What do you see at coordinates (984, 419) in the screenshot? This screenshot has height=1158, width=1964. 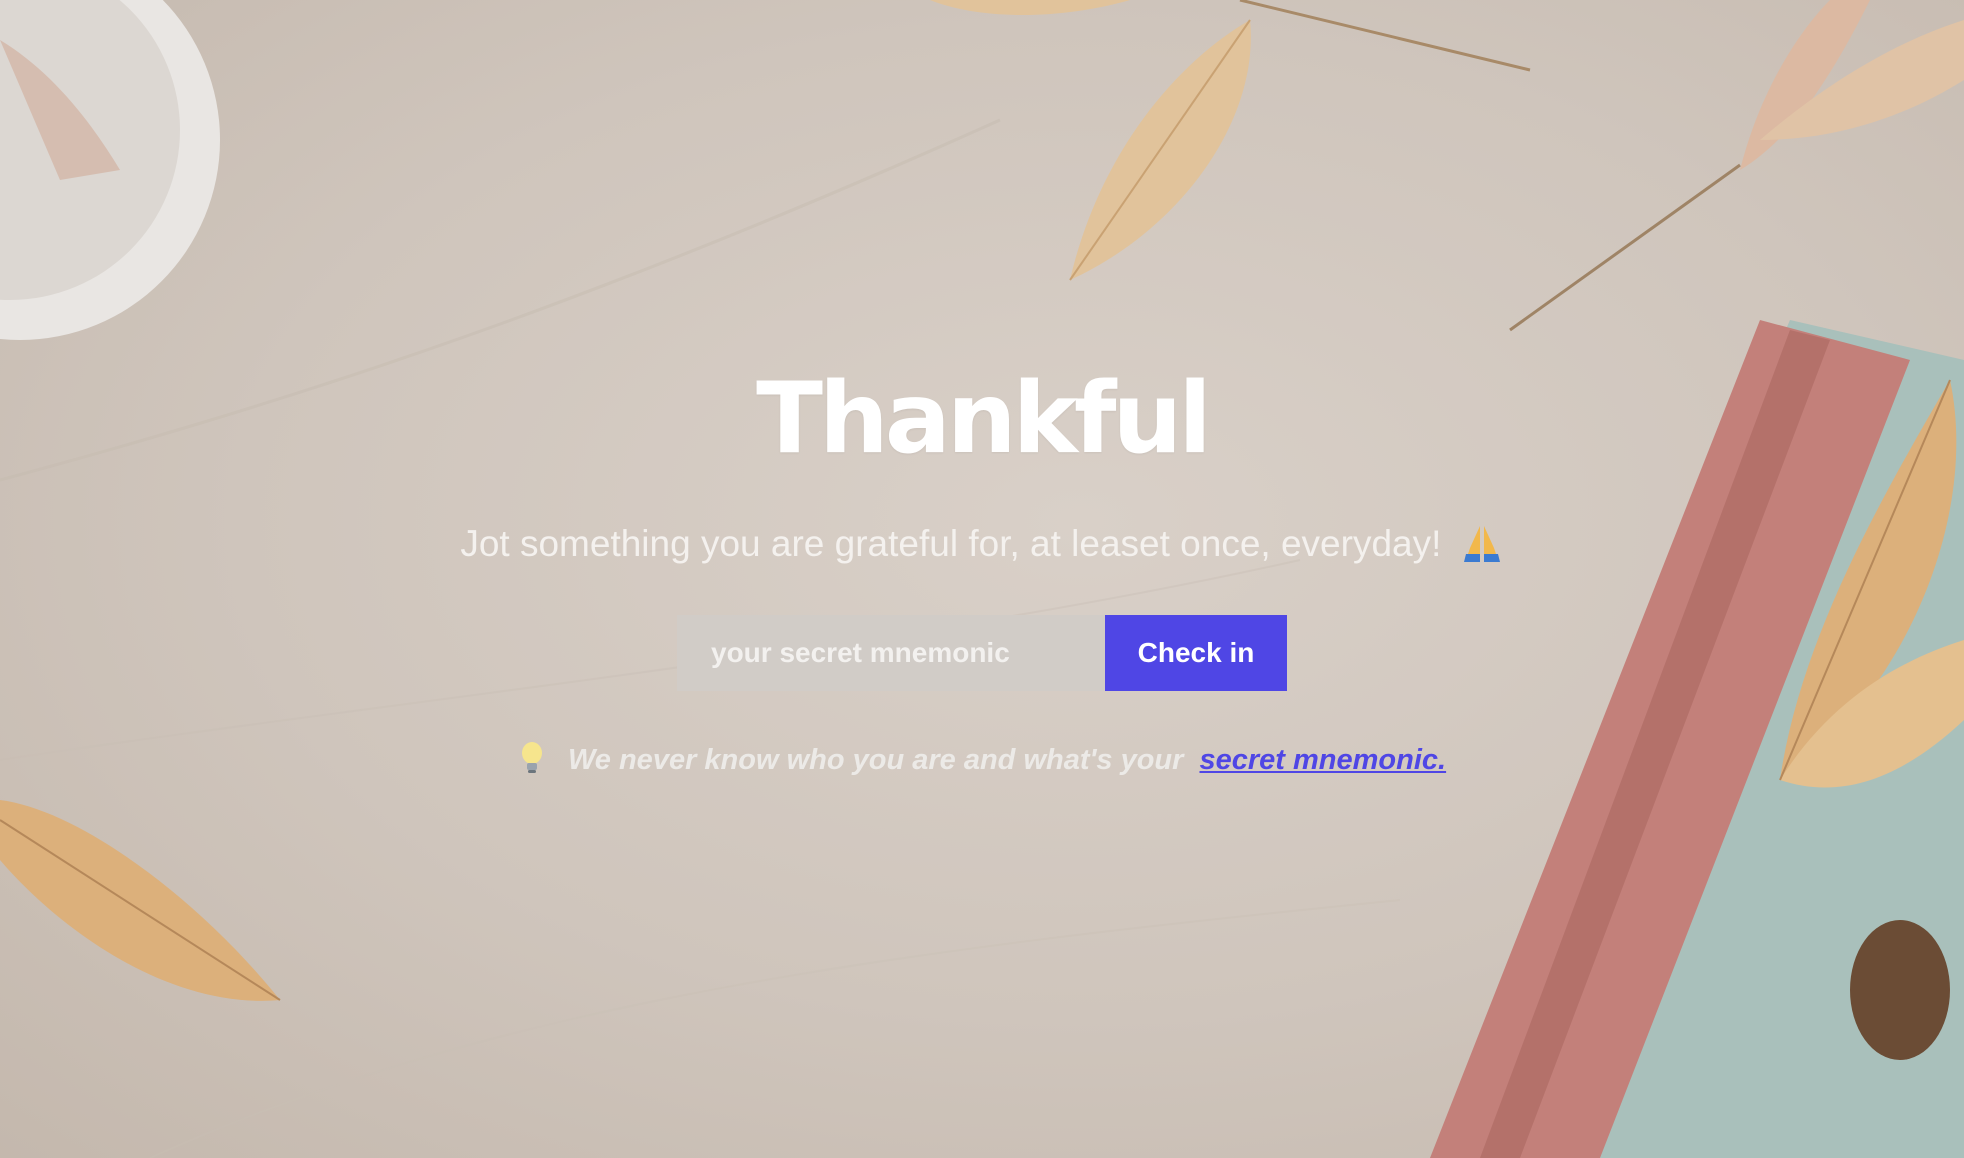 I see `app-title: Thankful` at bounding box center [984, 419].